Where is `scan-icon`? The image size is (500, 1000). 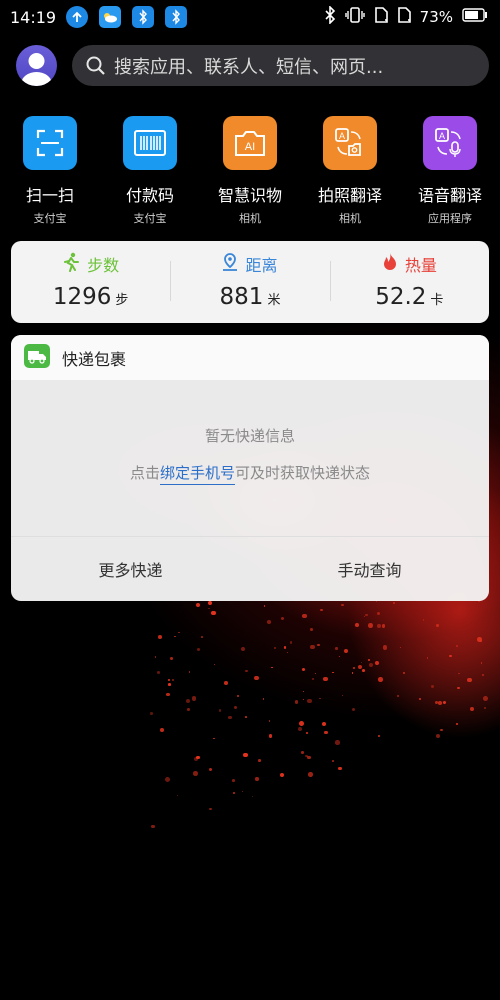
scan-icon is located at coordinates (50, 143).